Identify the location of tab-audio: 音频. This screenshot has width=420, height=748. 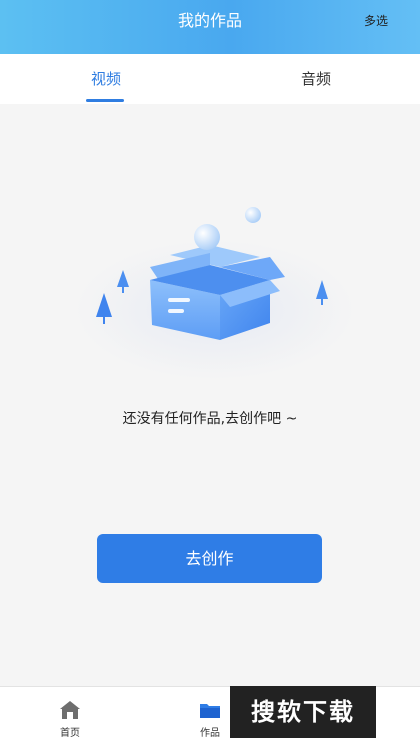
(316, 79).